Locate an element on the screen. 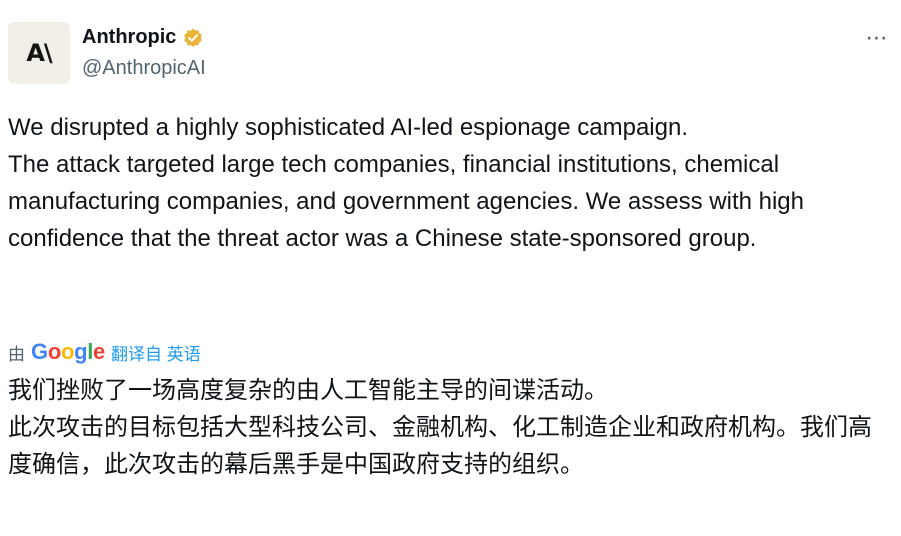 This screenshot has height=536, width=901. avatar: A\ is located at coordinates (39, 53).